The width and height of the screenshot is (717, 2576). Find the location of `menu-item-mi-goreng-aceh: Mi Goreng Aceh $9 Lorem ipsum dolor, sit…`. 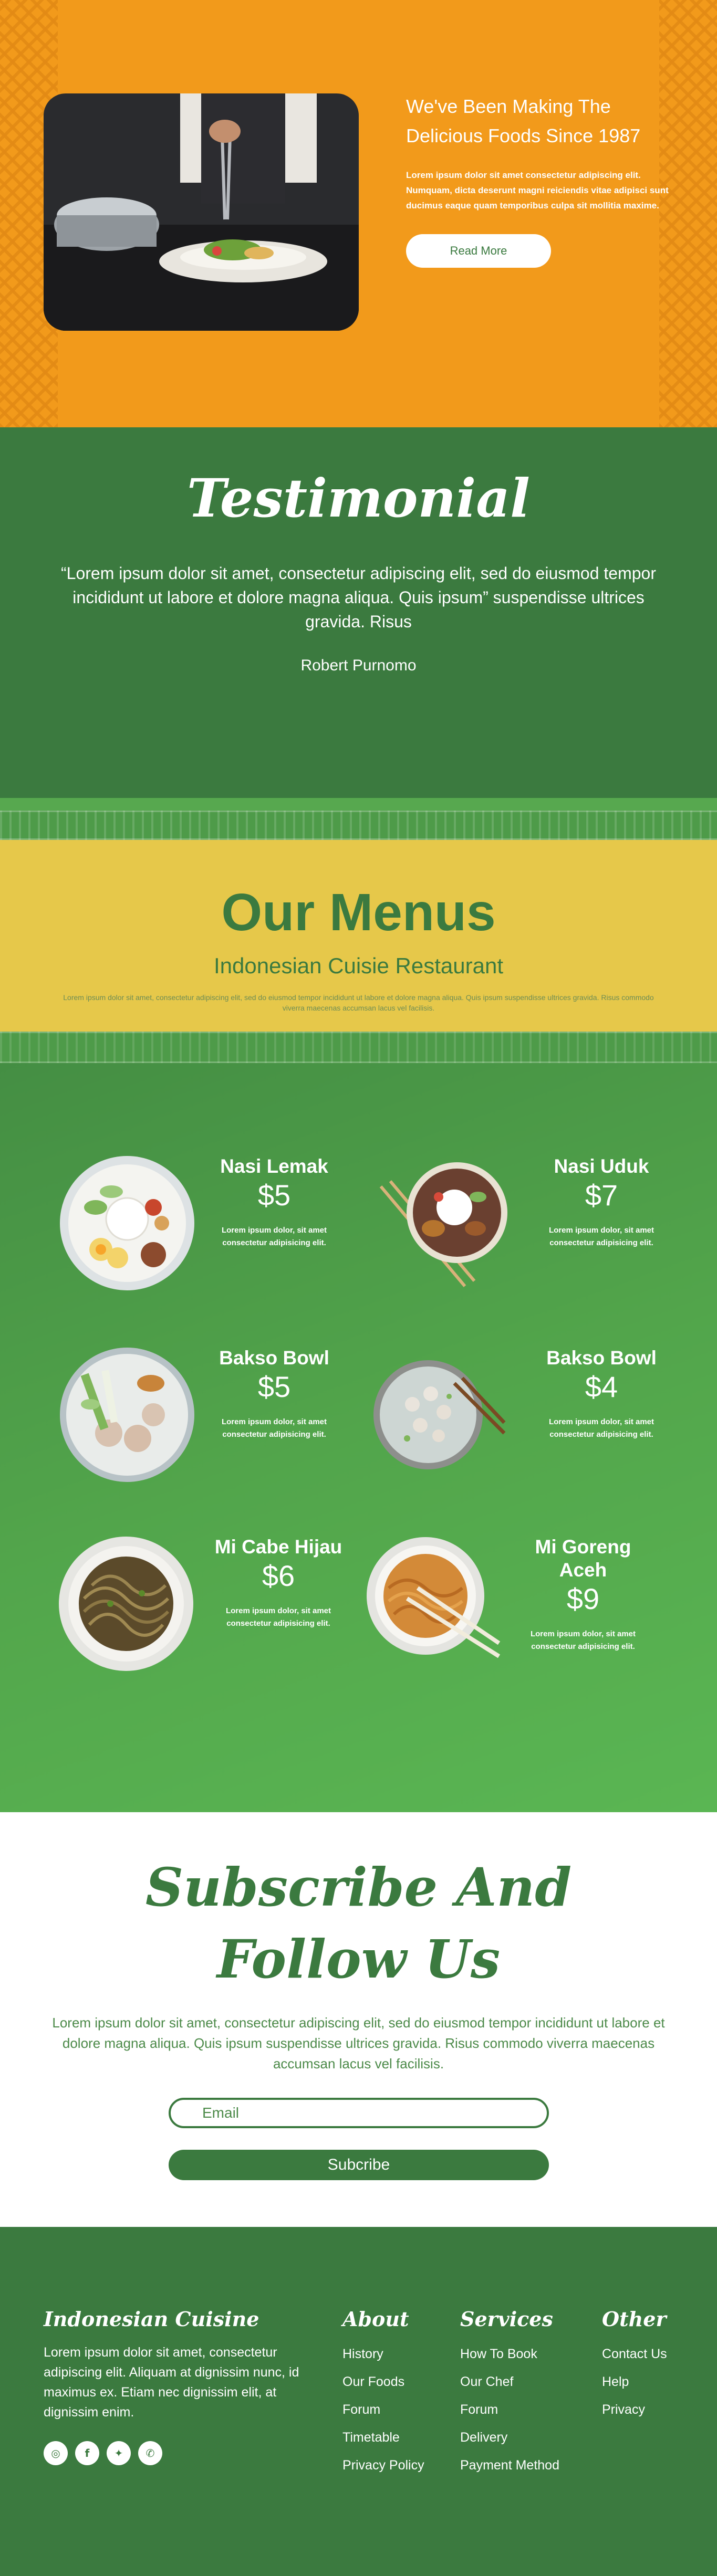

menu-item-mi-goreng-aceh: Mi Goreng Aceh $9 Lorem ipsum dolor, sit… is located at coordinates (522, 1615).